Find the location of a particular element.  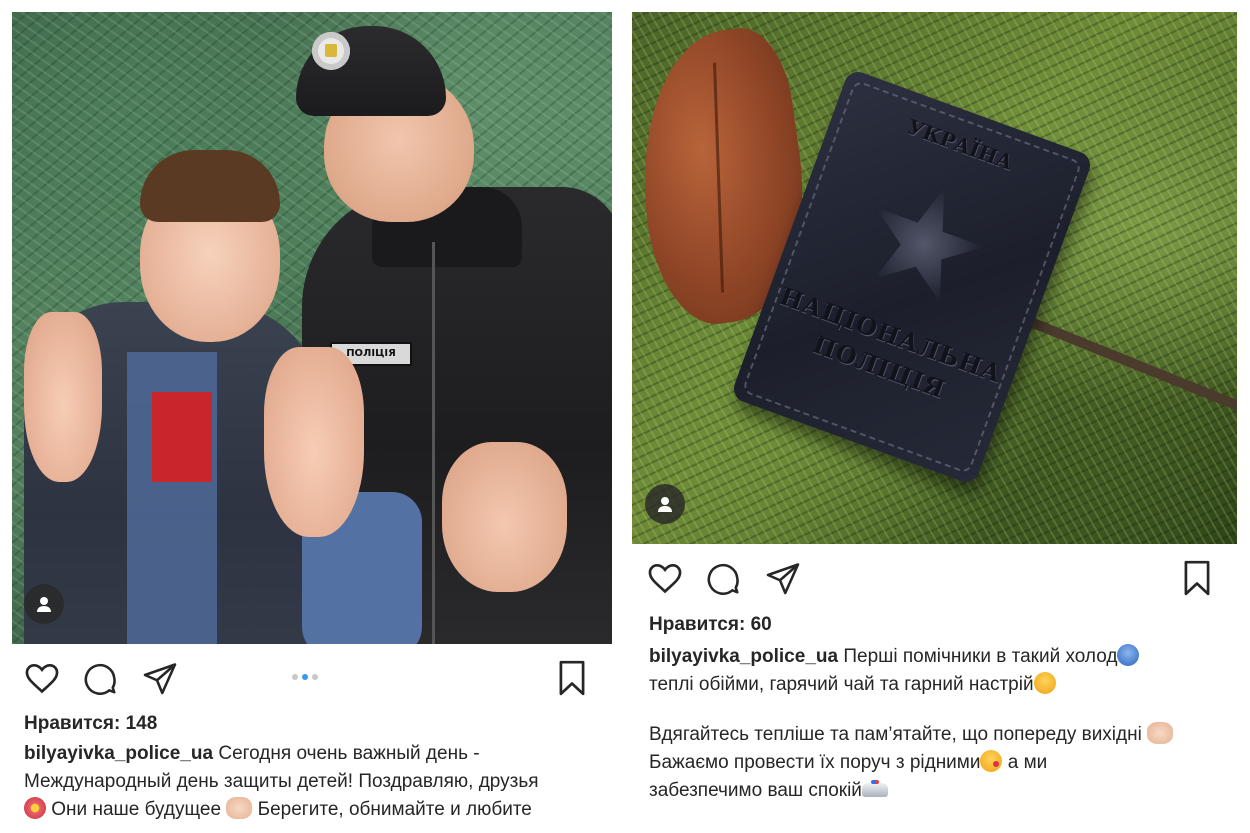

caption-text: Бажаємо провести їх поруч з рідними is located at coordinates (815, 762).